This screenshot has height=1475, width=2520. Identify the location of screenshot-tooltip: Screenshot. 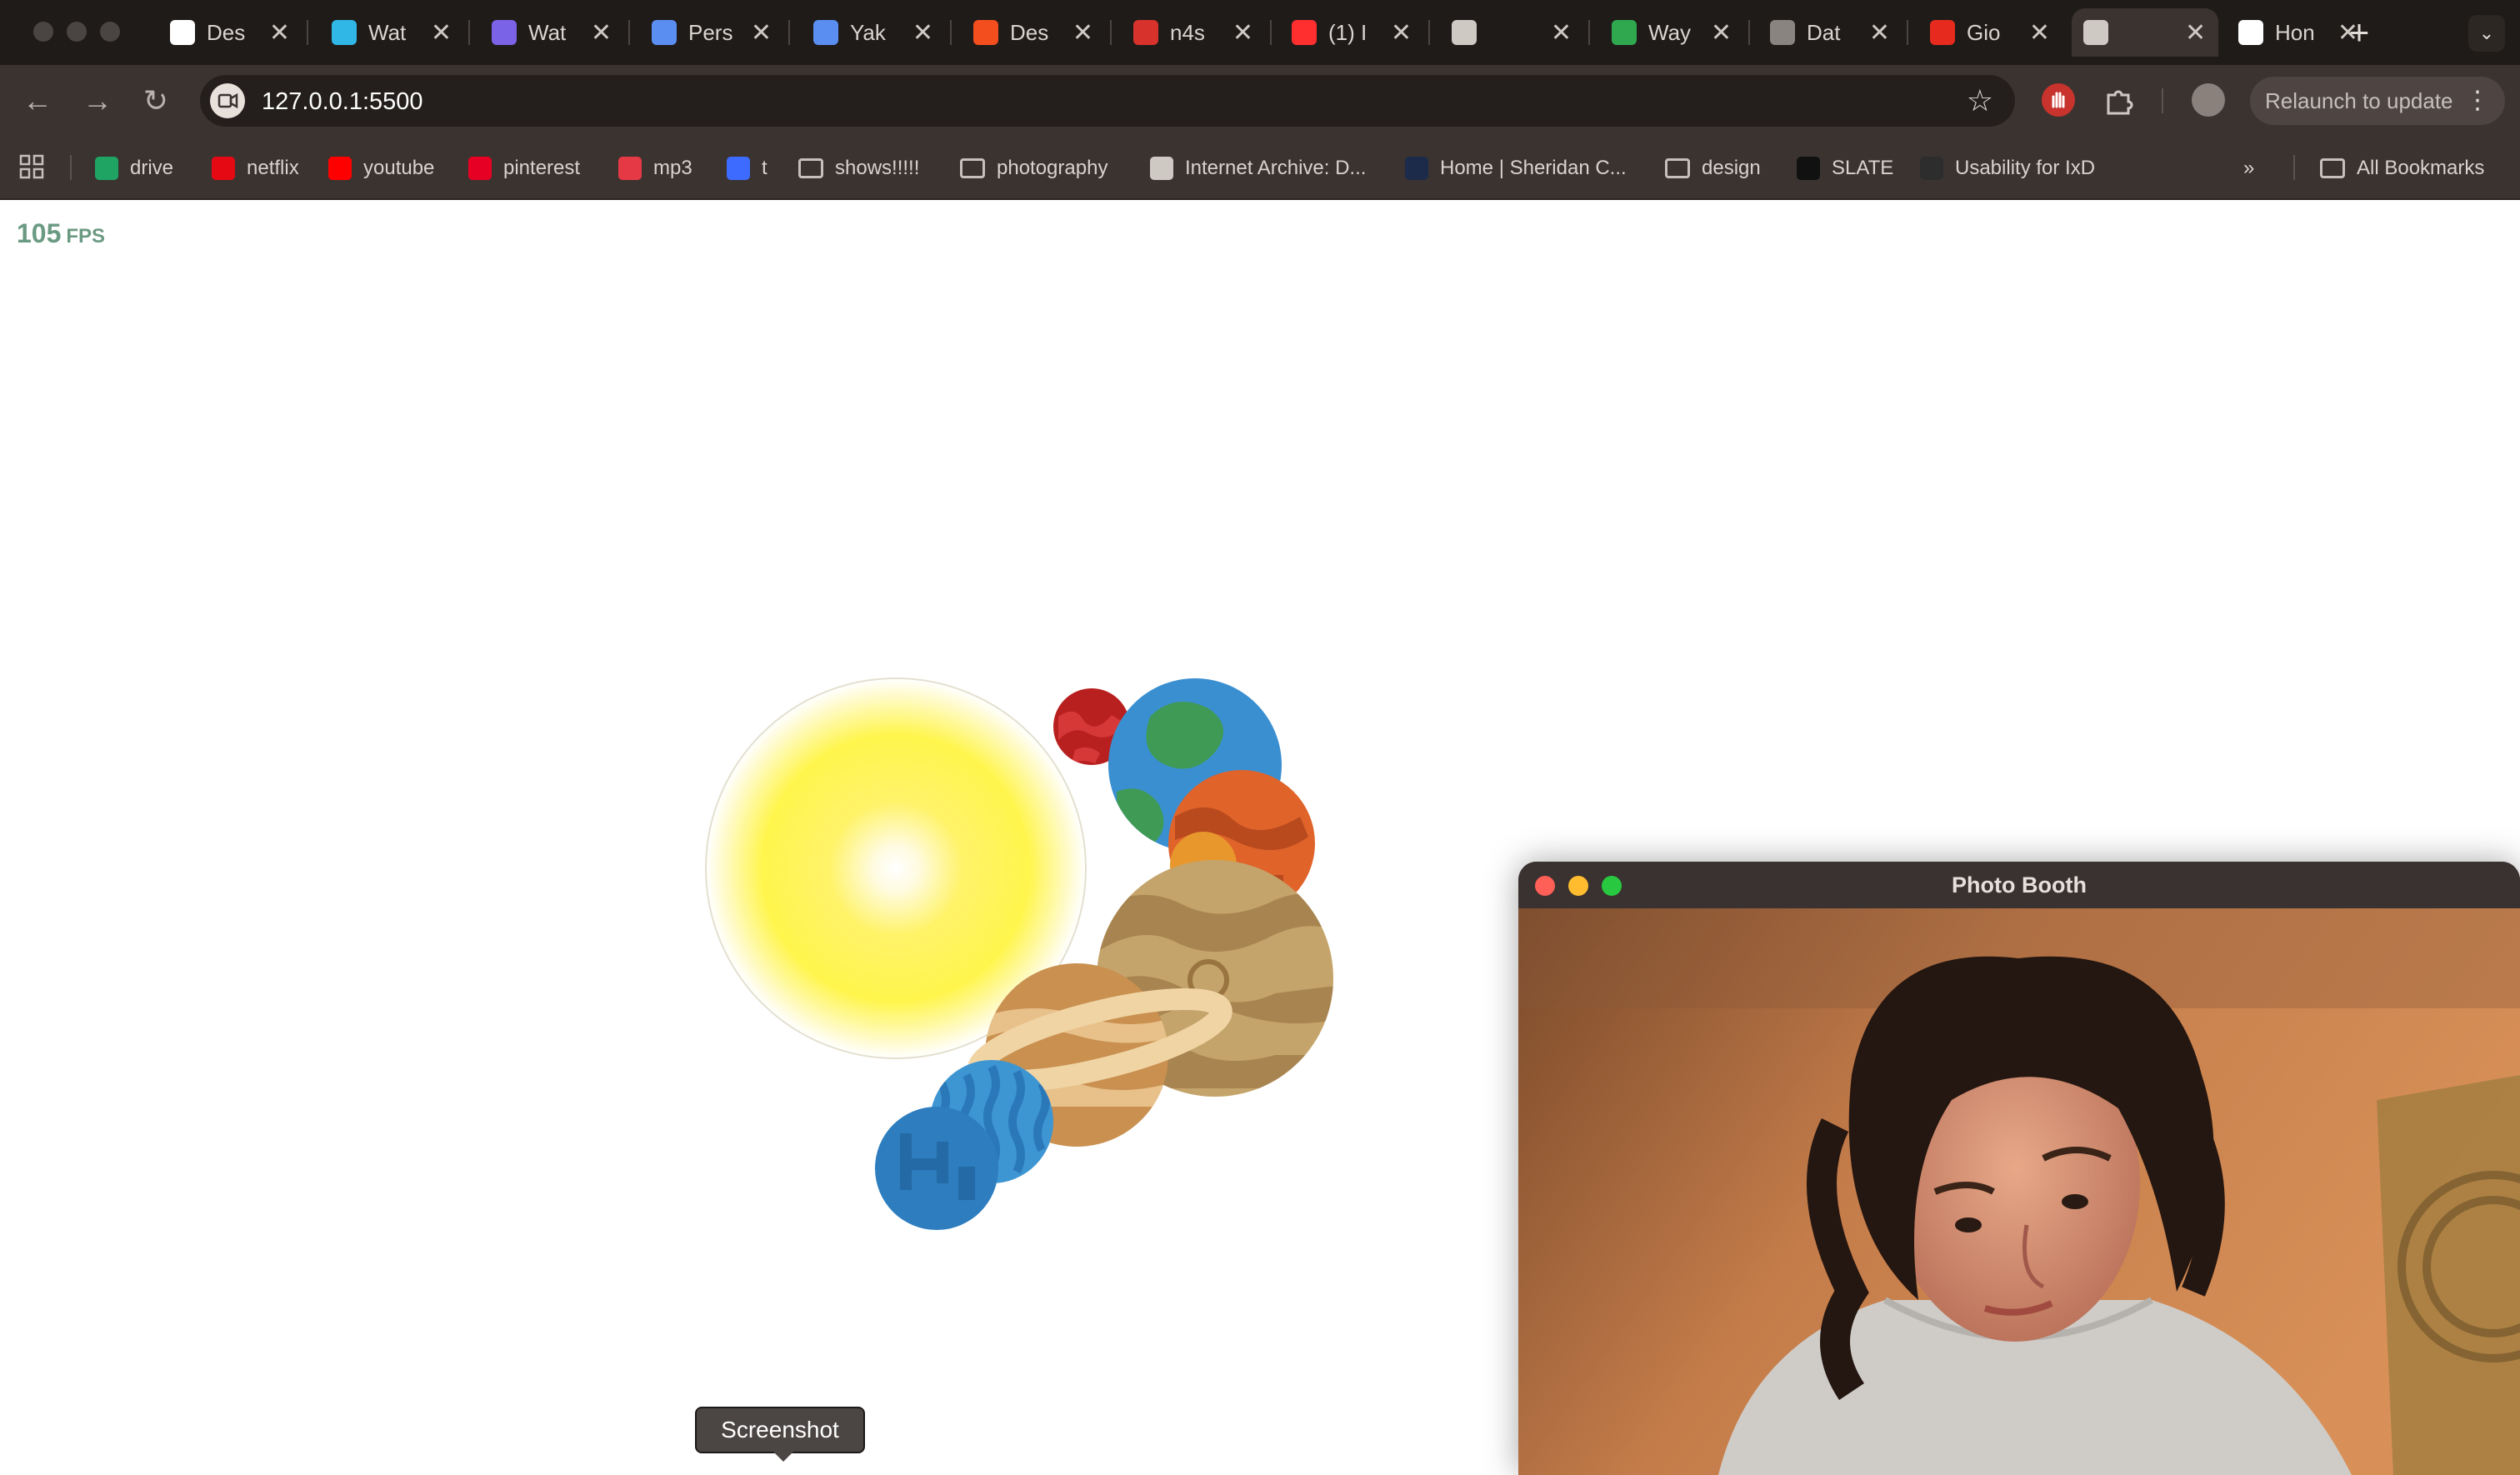
(780, 1434).